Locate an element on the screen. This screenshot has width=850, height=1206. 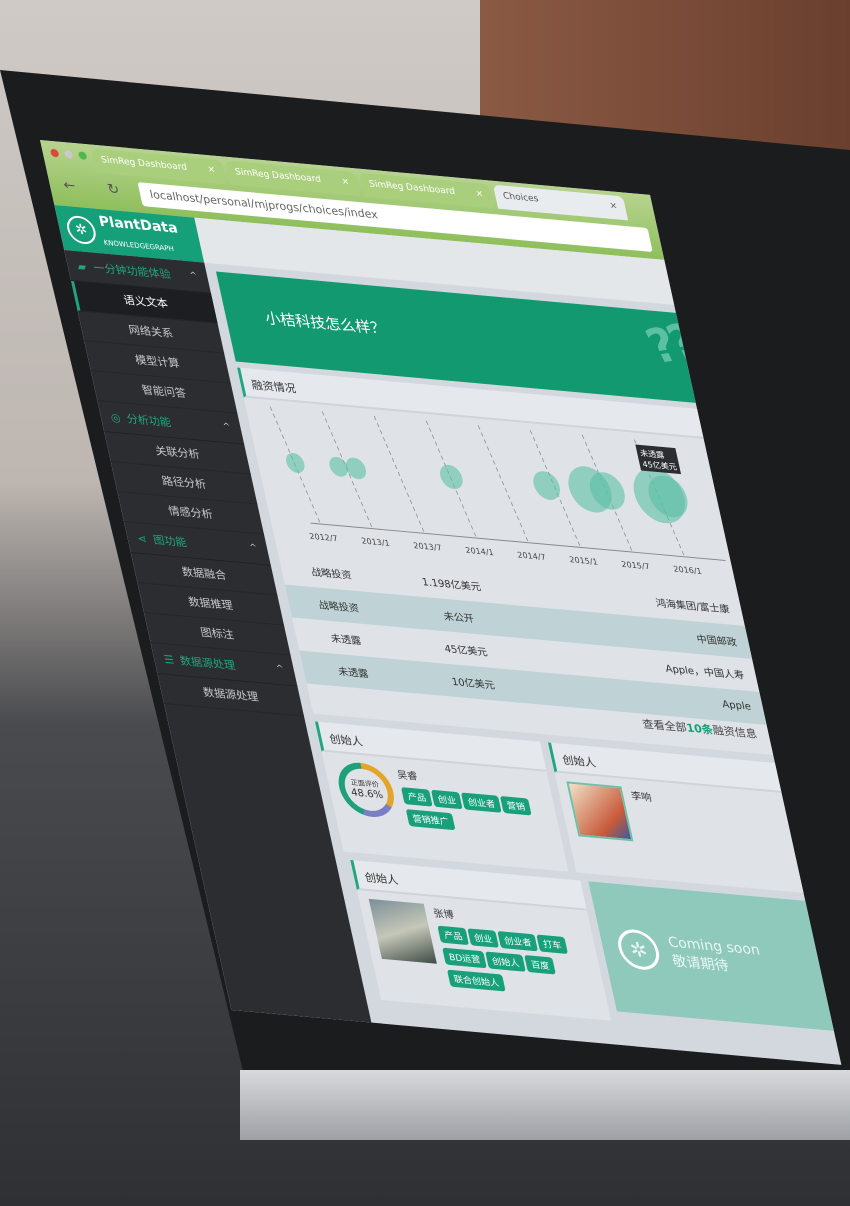
coming-soon-panel: ✲ Coming soon 敬请期待 is located at coordinates (711, 956).